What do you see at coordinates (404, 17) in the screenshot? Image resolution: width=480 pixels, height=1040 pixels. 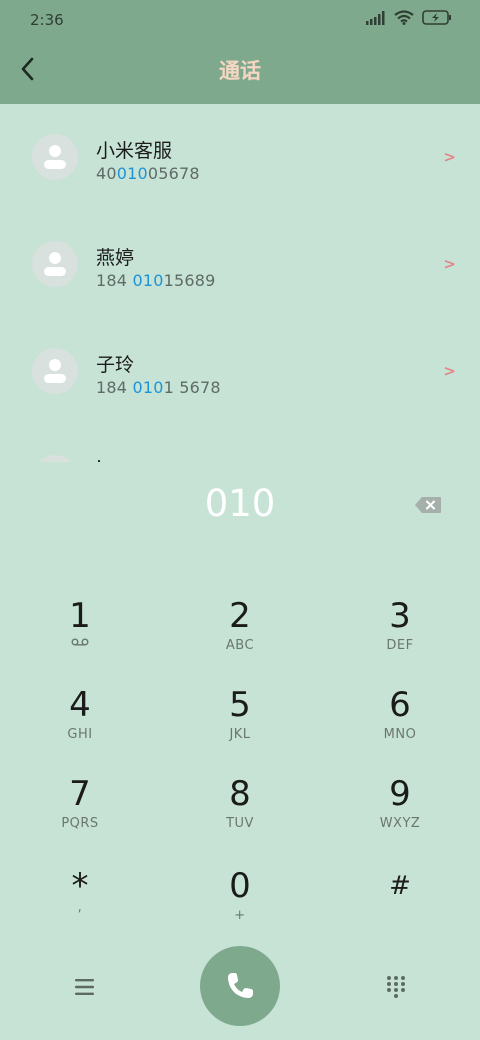 I see `wifi-icon` at bounding box center [404, 17].